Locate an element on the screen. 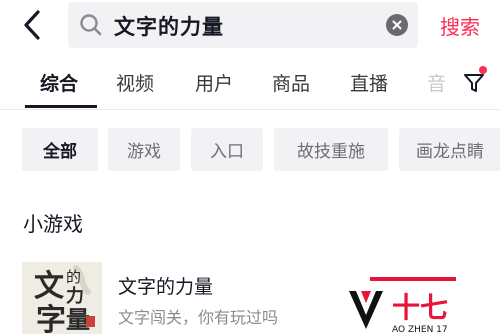 This screenshot has height=334, width=500. thumbnail-char: 的 is located at coordinates (73, 277).